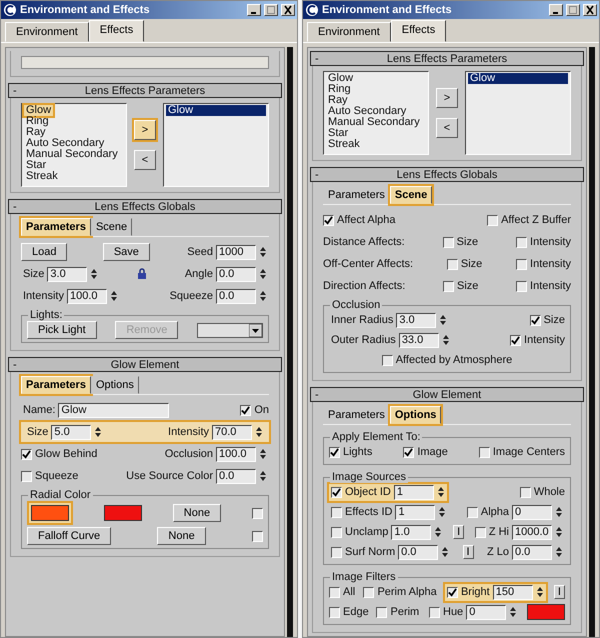 This screenshot has width=600, height=638. I want to click on button: I, so click(468, 552).